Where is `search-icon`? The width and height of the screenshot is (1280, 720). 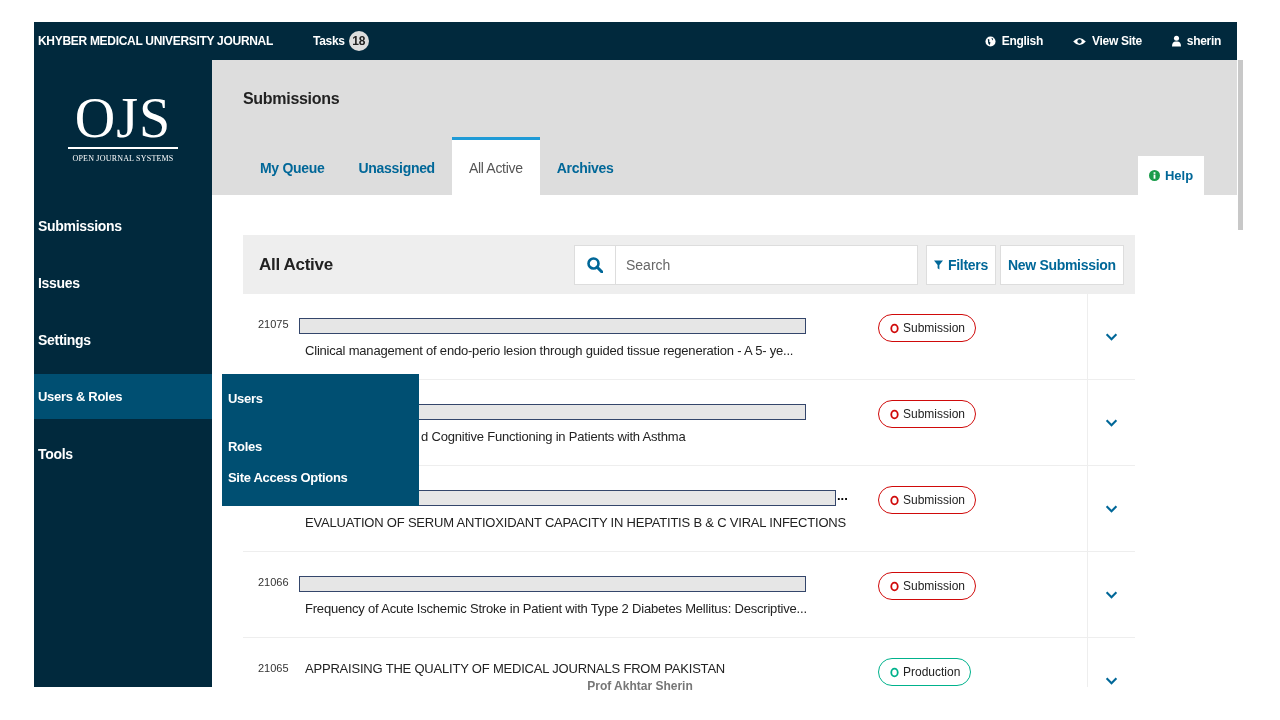 search-icon is located at coordinates (594, 264).